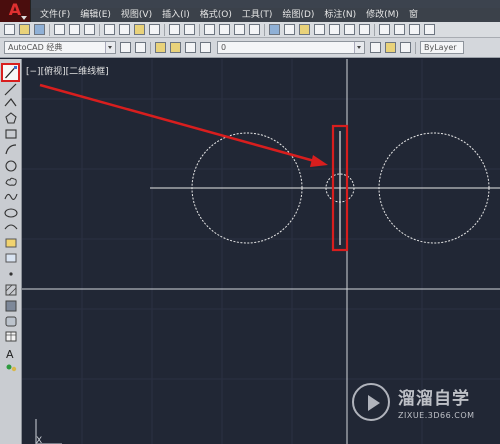 The image size is (500, 444). I want to click on bylayer-value: ByLayer, so click(440, 47).